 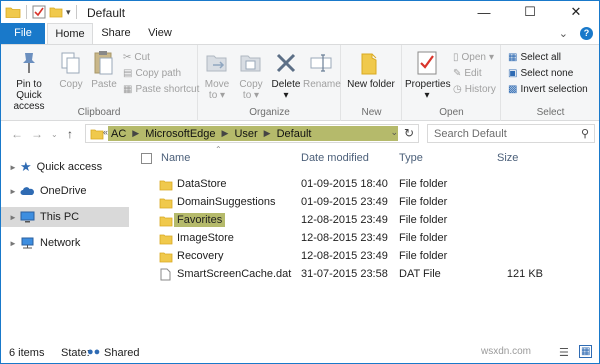 What do you see at coordinates (70, 134) in the screenshot?
I see `up-button: ↑` at bounding box center [70, 134].